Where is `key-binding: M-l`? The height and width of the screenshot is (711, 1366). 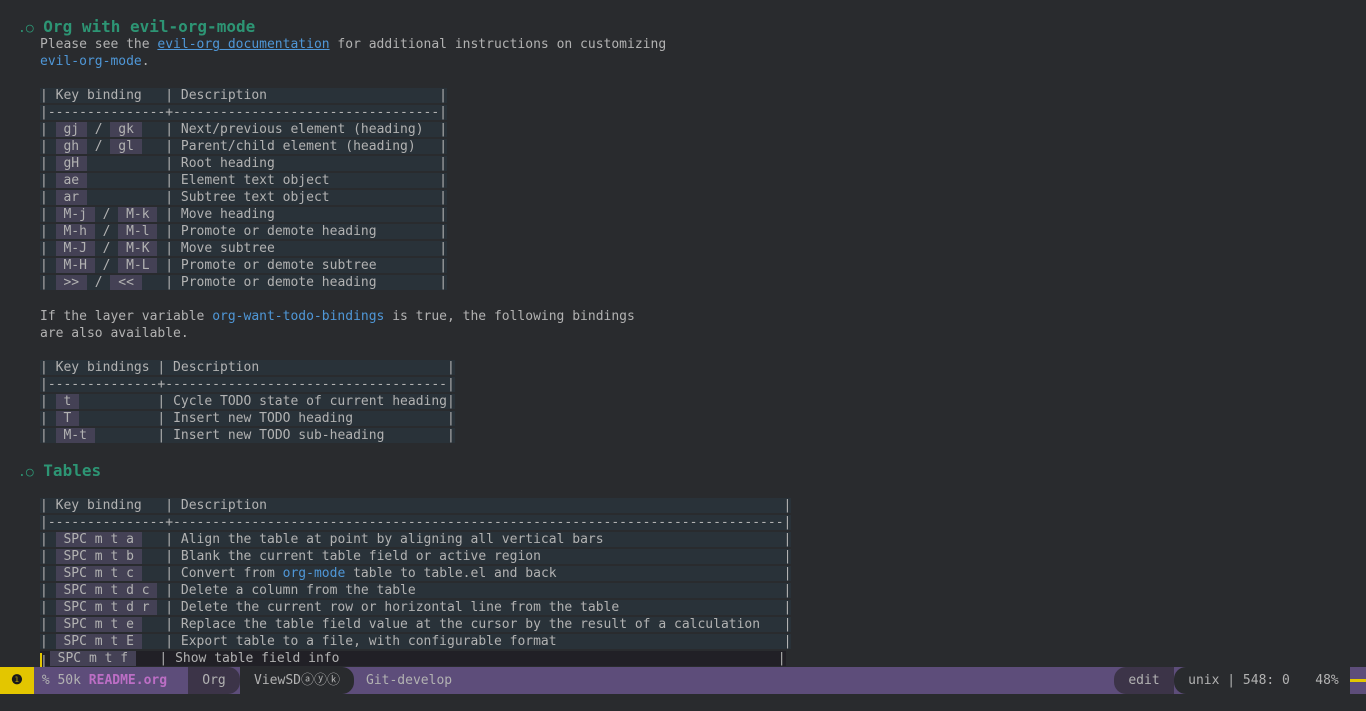
key-binding: M-l is located at coordinates (138, 231).